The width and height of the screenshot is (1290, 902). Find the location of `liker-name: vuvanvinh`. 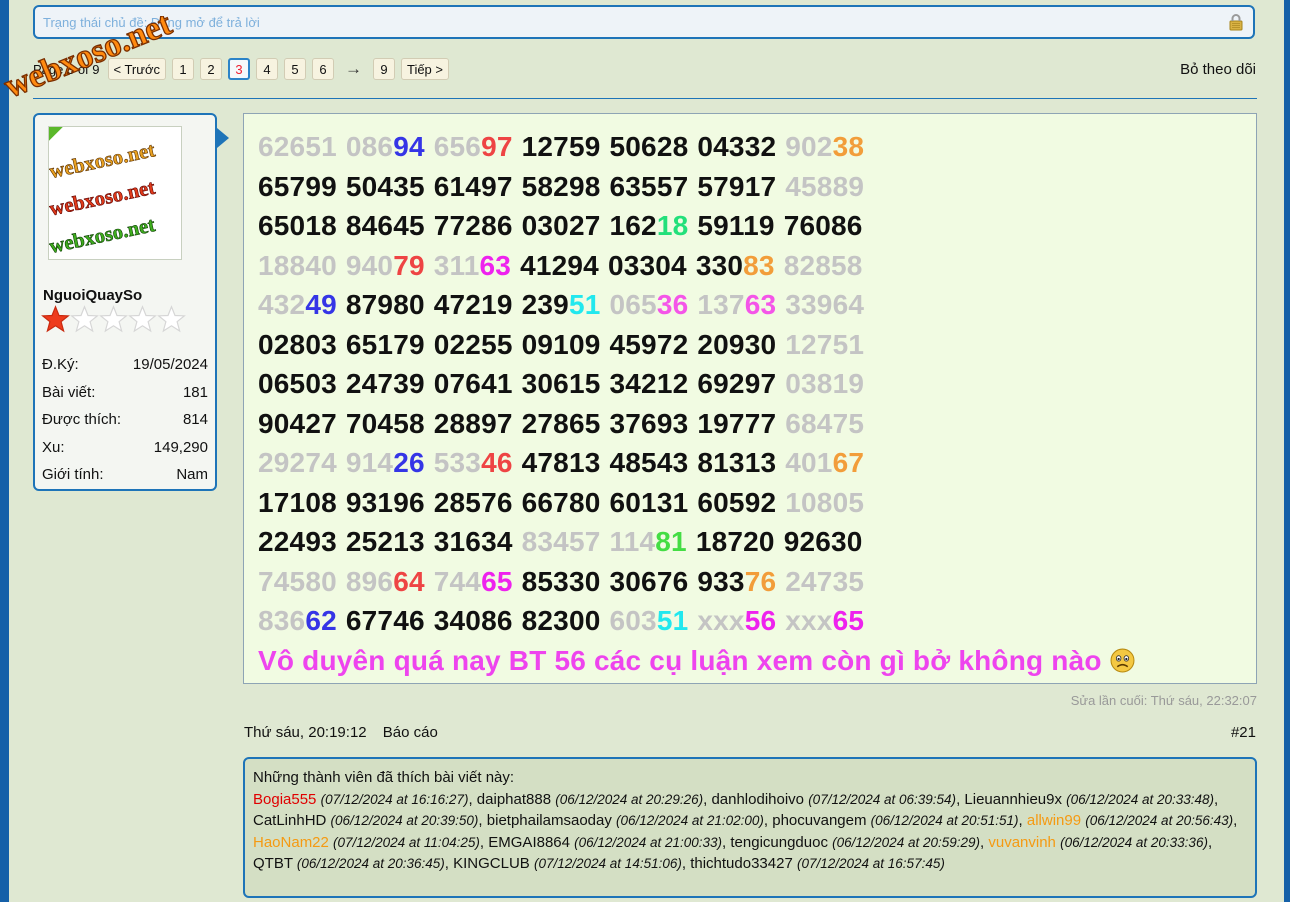

liker-name: vuvanvinh is located at coordinates (1022, 842).